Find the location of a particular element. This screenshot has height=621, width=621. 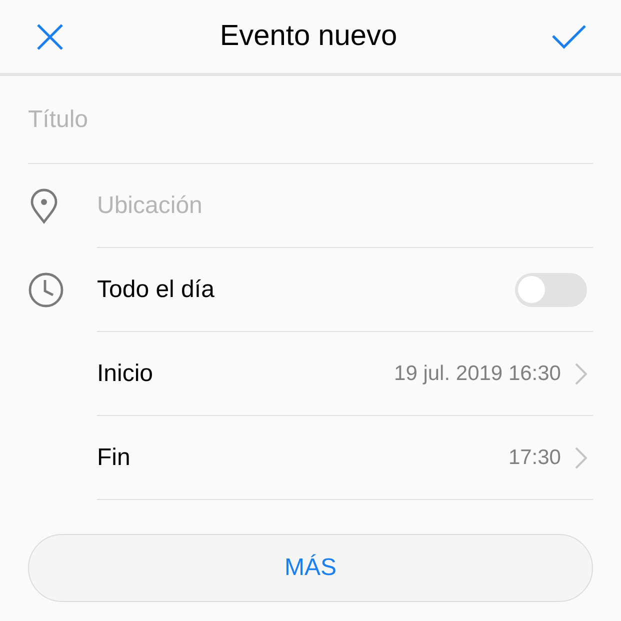

title-field: Título is located at coordinates (310, 120).